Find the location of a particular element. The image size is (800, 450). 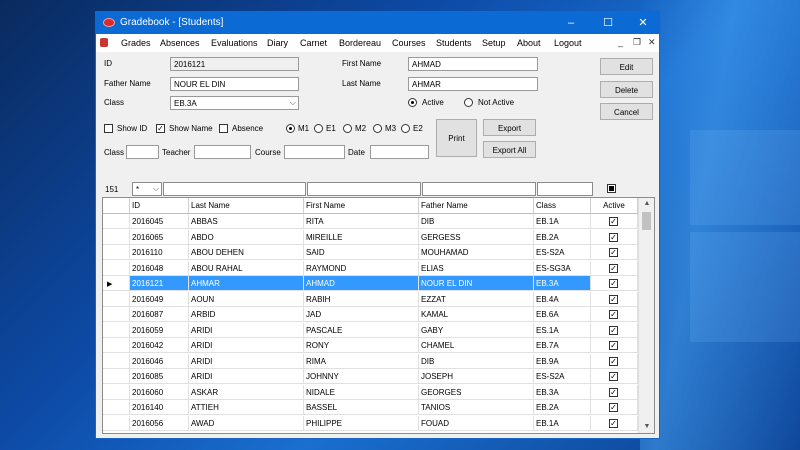

cell-father-name: DIB is located at coordinates (476, 361).